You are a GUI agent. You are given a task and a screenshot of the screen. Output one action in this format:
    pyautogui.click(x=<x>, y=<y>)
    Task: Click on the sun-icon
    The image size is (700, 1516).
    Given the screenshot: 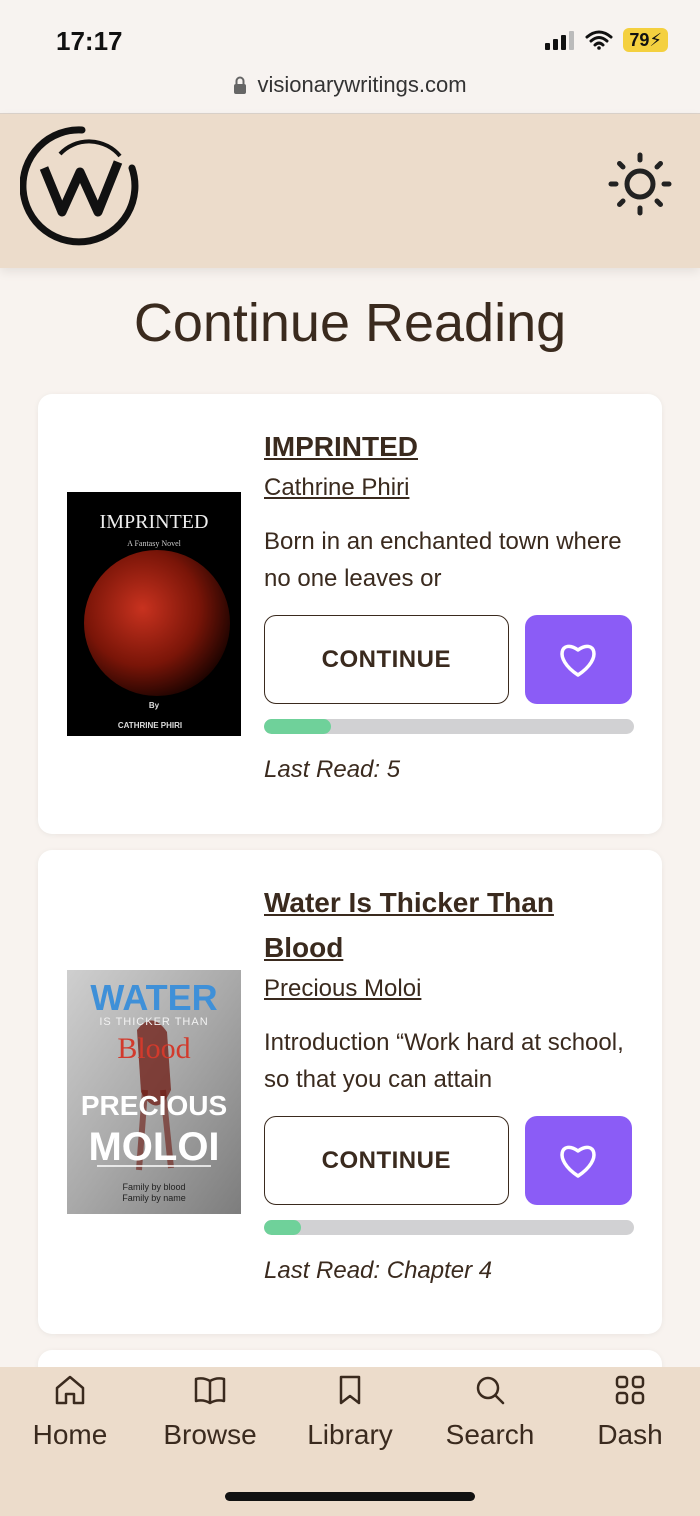 What is the action you would take?
    pyautogui.click(x=640, y=184)
    